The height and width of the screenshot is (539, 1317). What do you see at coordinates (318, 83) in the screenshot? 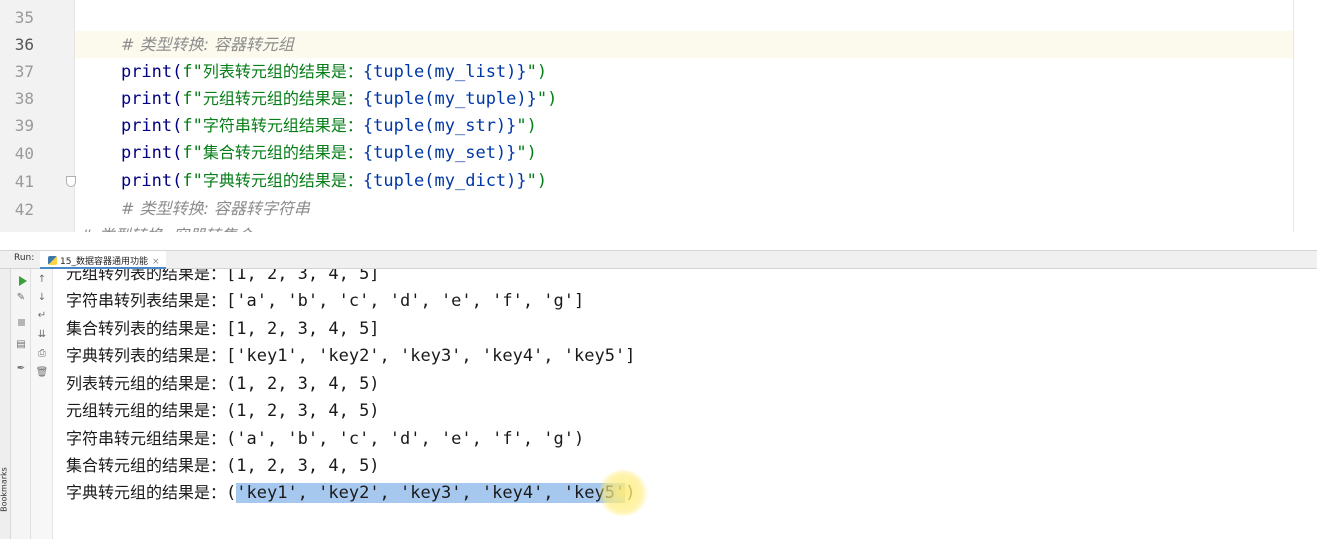
I see `code-line: print(f"元组转元组的结果是：{tuple(my_tuple)}")` at bounding box center [318, 83].